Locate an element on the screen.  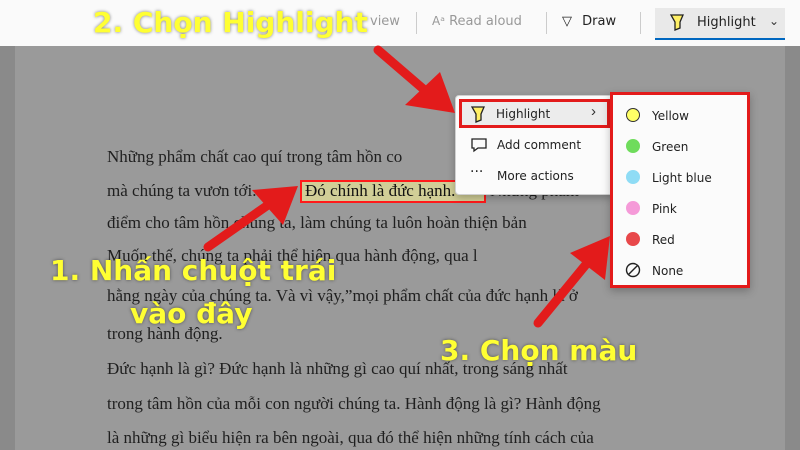
color-option-yellow: Yellow is located at coordinates (680, 116).